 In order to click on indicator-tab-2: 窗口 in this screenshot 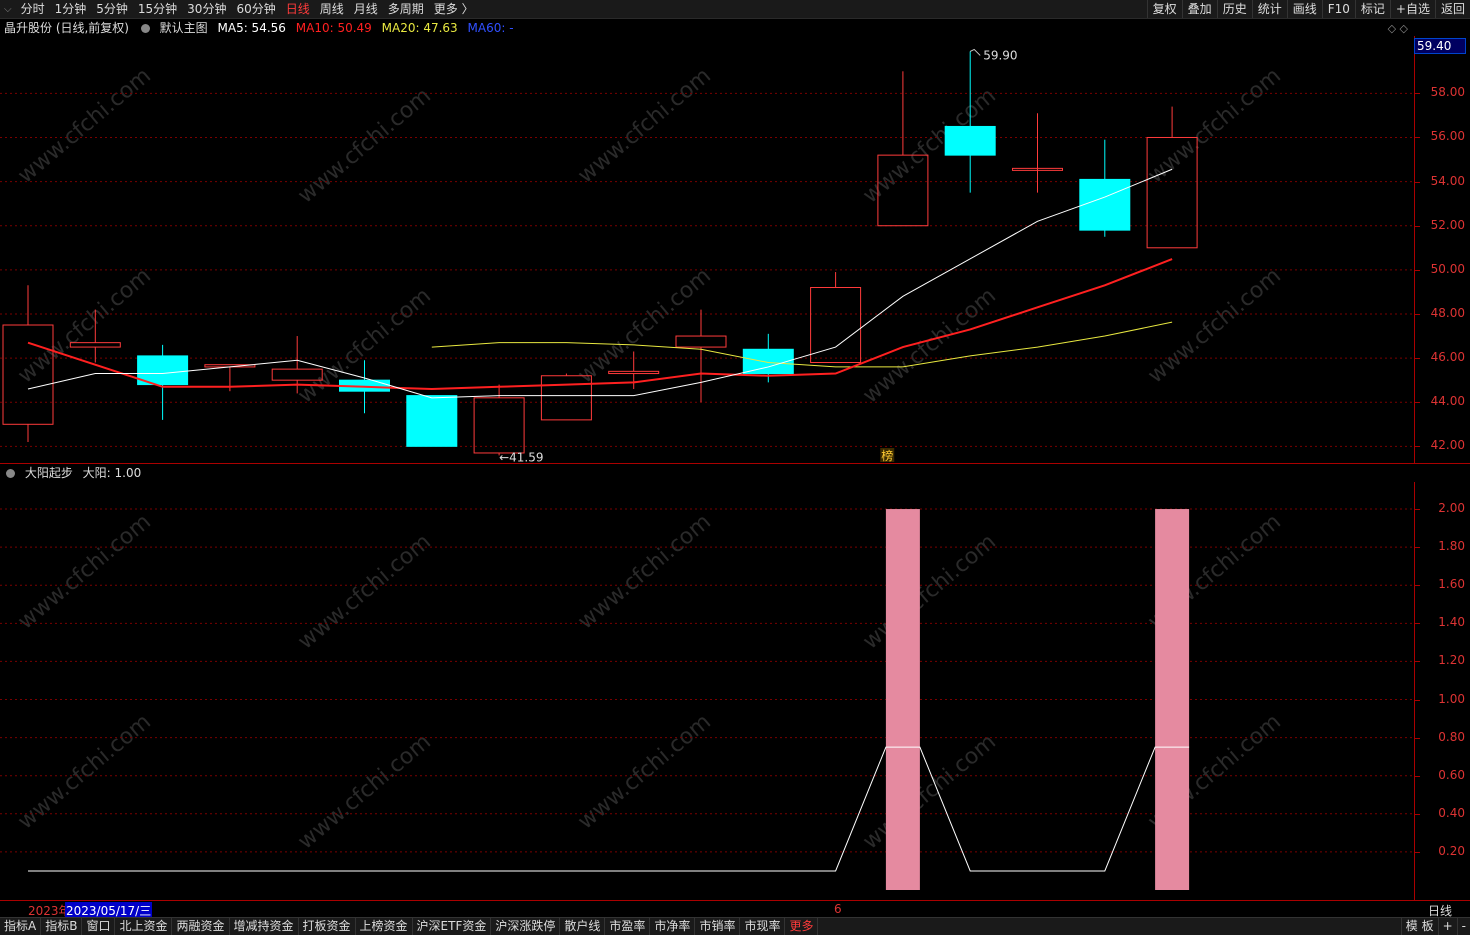, I will do `click(99, 926)`.